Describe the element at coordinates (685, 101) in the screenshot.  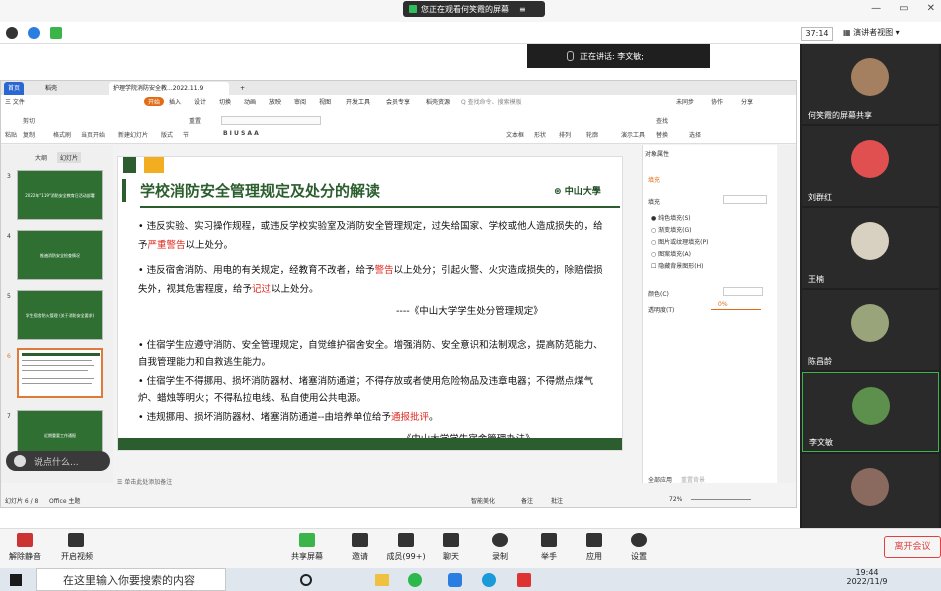
I see `sync-status: 未同步` at that location.